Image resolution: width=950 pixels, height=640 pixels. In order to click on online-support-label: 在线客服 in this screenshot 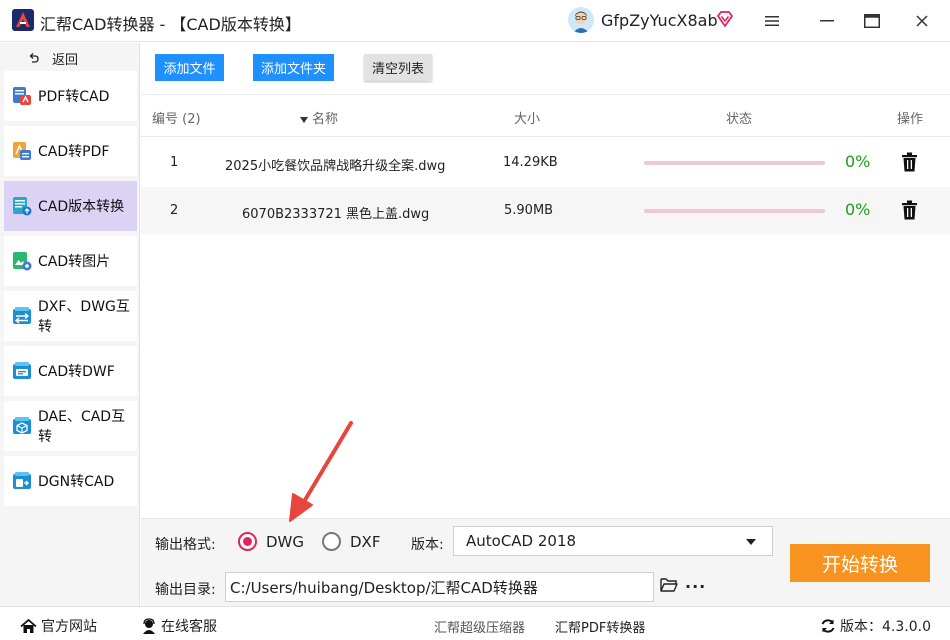, I will do `click(189, 627)`.